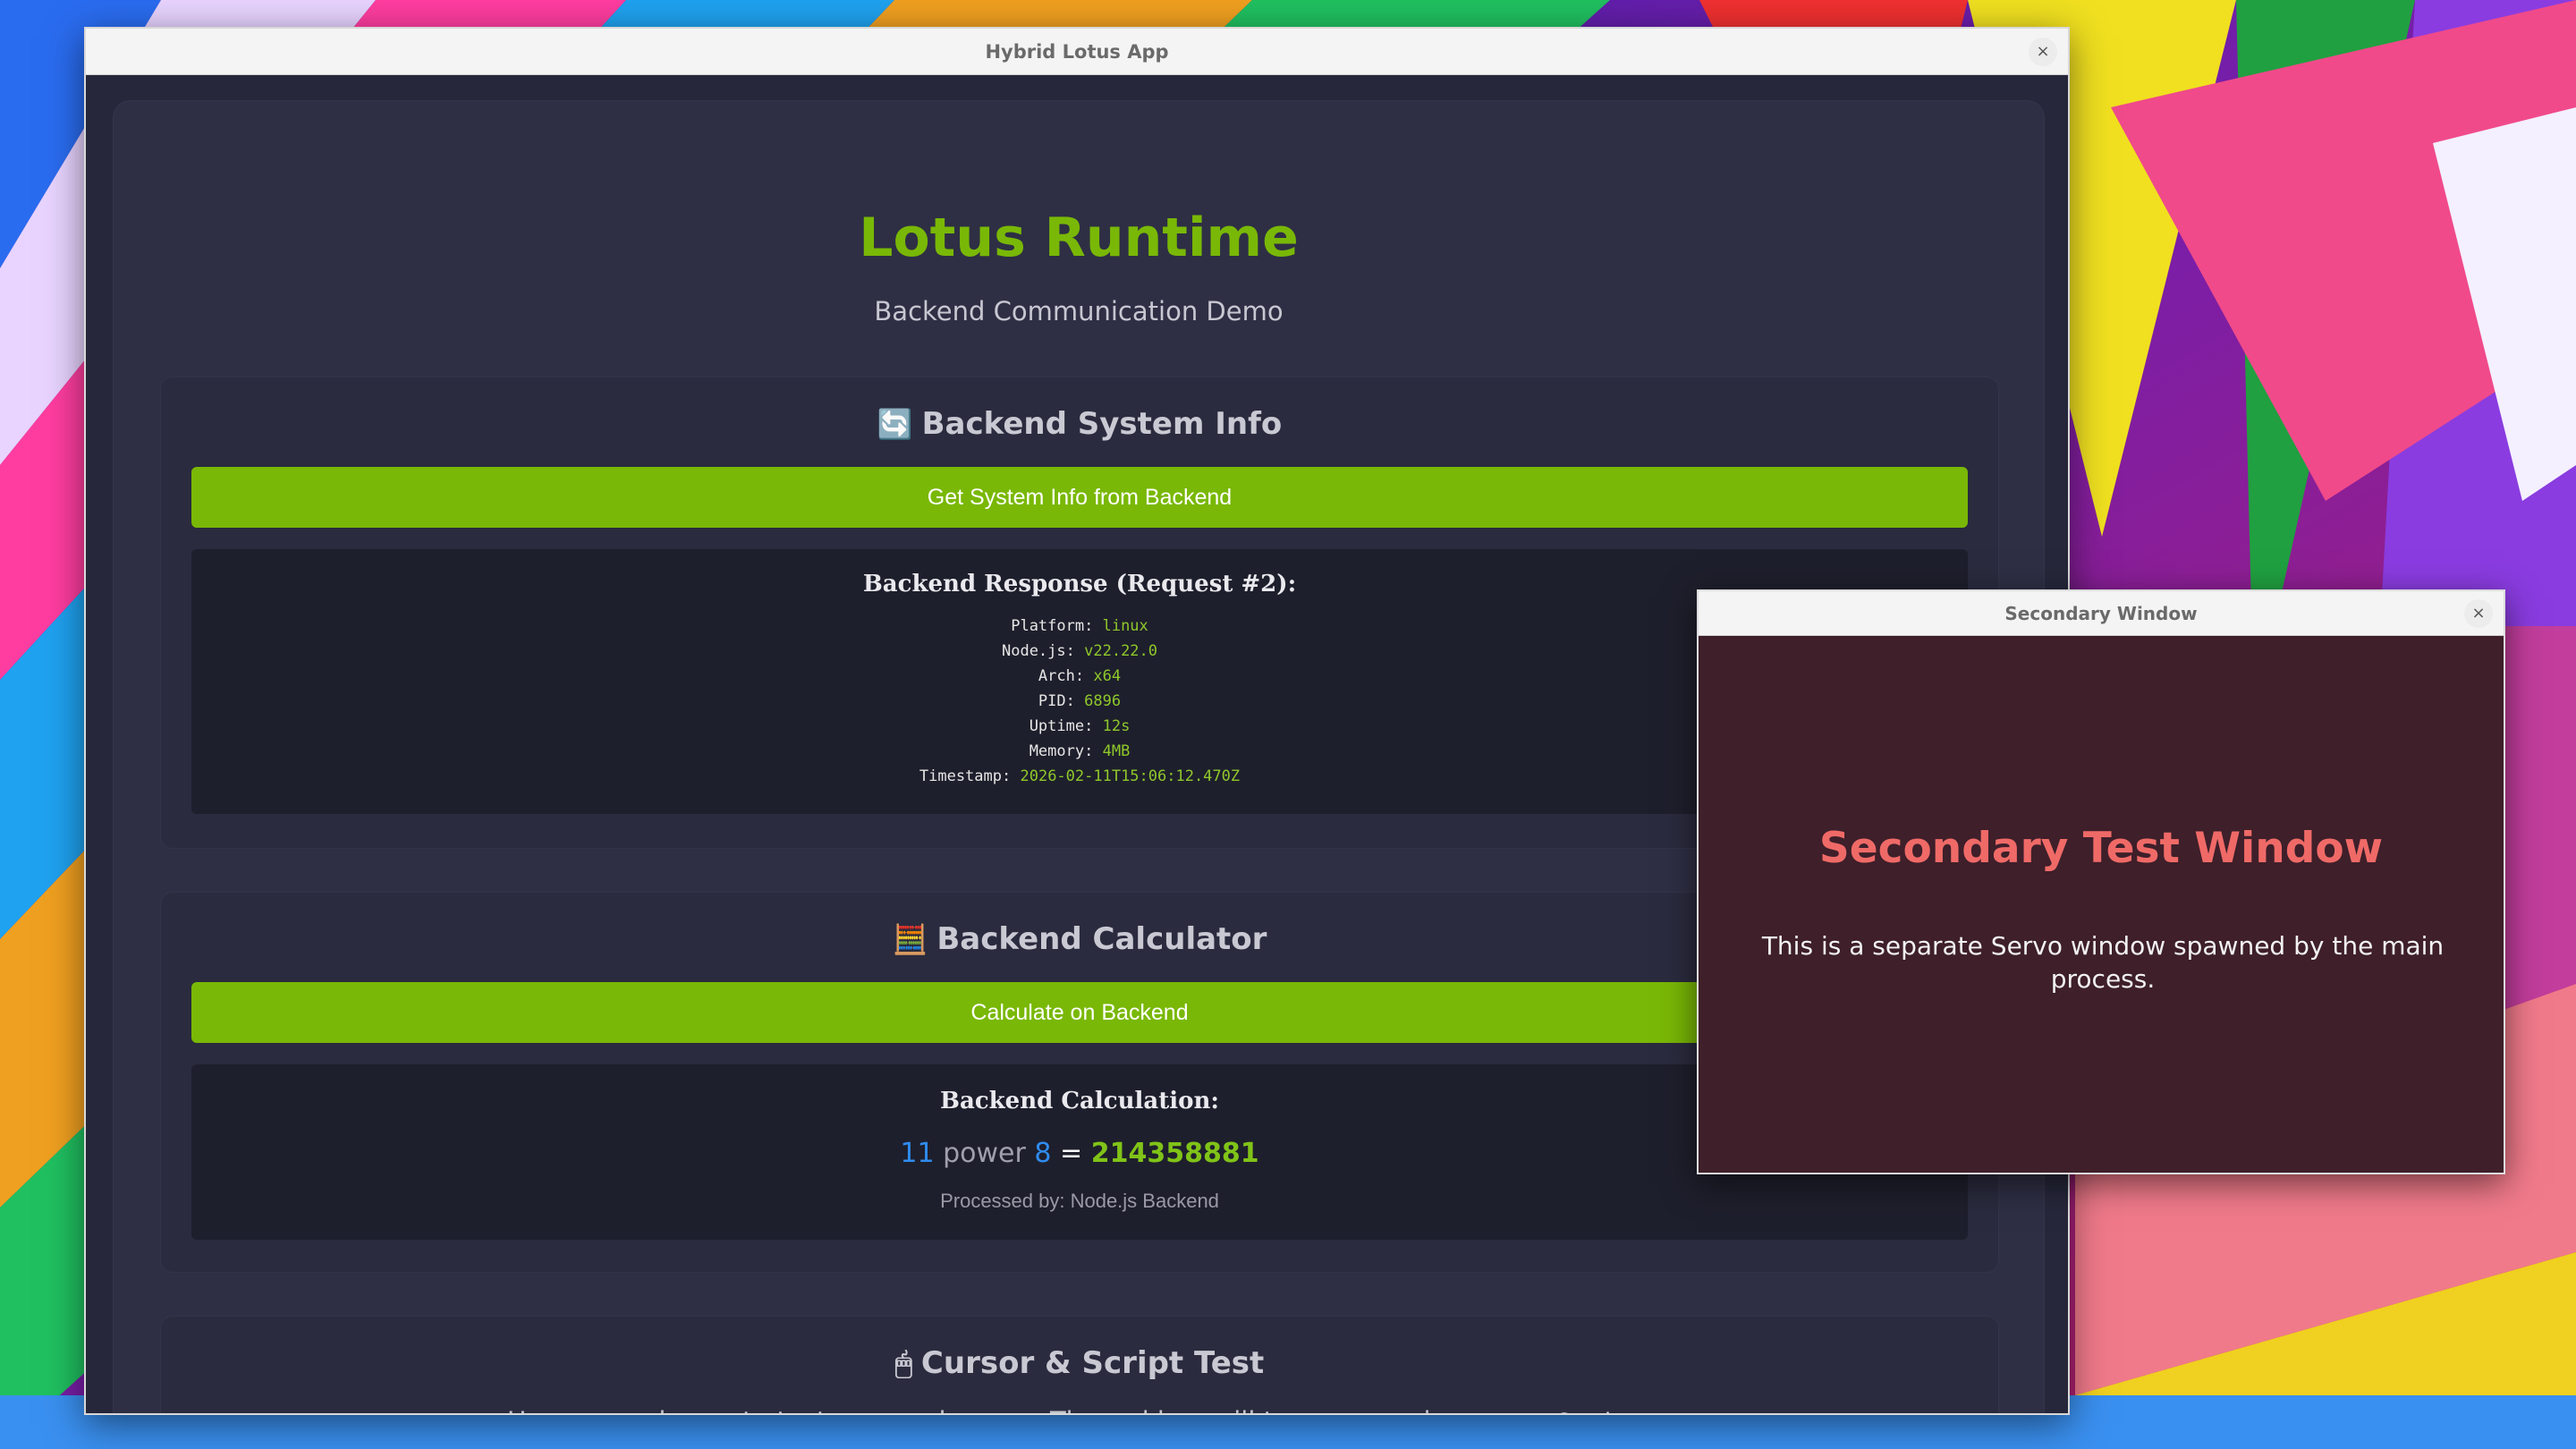 The image size is (2576, 1449). Describe the element at coordinates (1174, 1153) in the screenshot. I see `calculation-result: 214358881` at that location.